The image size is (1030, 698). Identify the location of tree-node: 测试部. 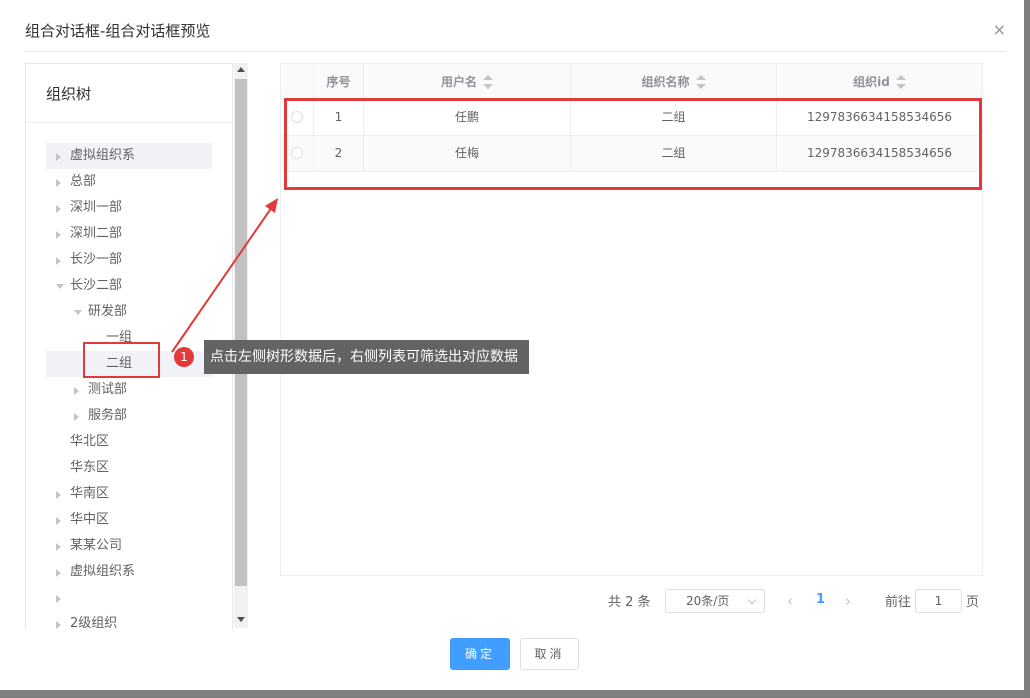
(129, 390).